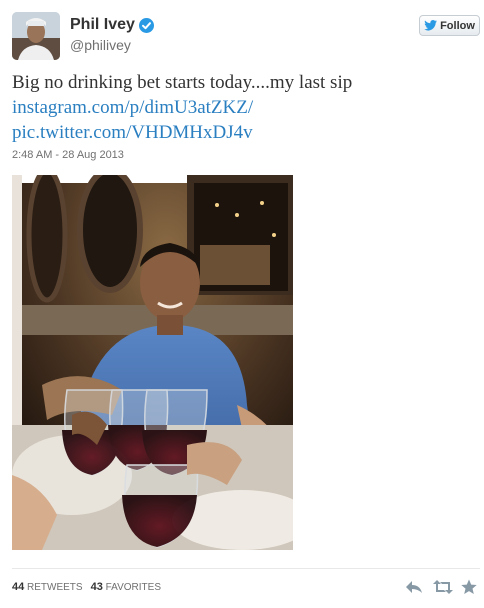 The width and height of the screenshot is (484, 608). I want to click on author-name-row: Phil Ivey, so click(112, 25).